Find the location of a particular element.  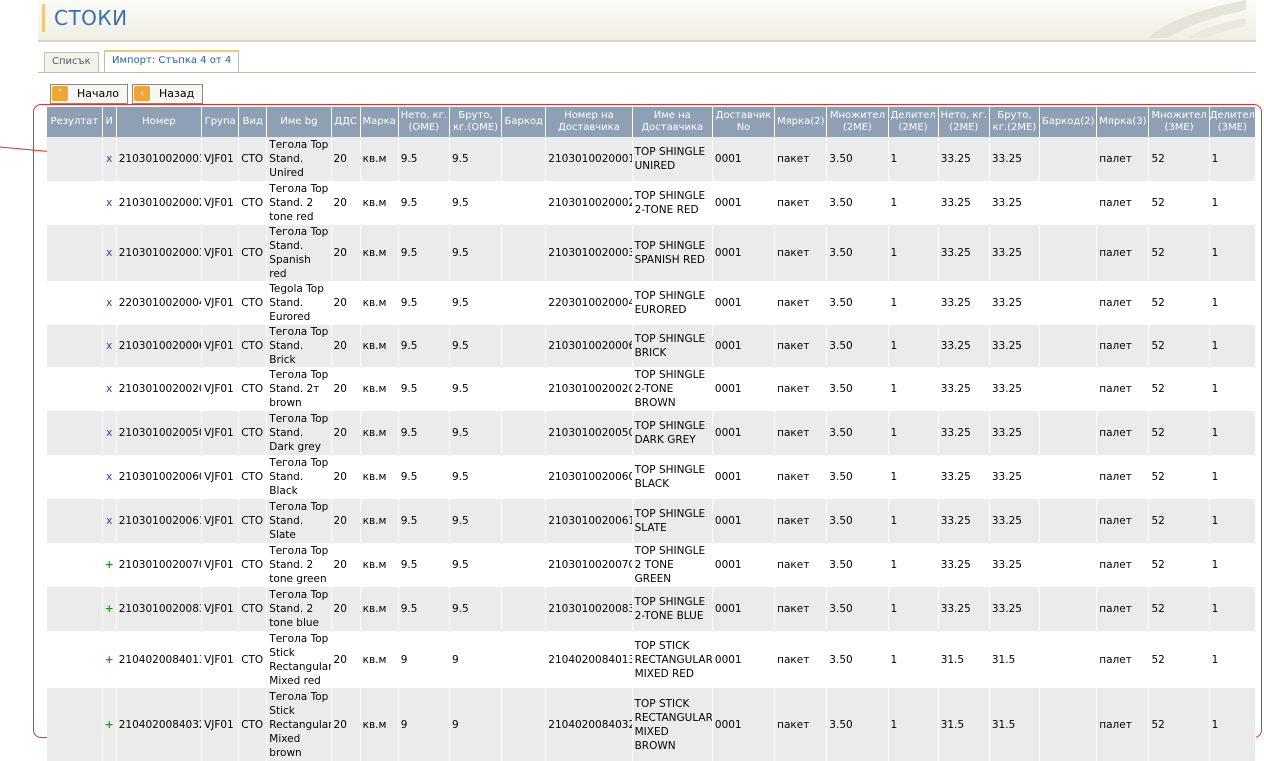

table-cell: Тегола Top Stand. 2т brown is located at coordinates (299, 389).